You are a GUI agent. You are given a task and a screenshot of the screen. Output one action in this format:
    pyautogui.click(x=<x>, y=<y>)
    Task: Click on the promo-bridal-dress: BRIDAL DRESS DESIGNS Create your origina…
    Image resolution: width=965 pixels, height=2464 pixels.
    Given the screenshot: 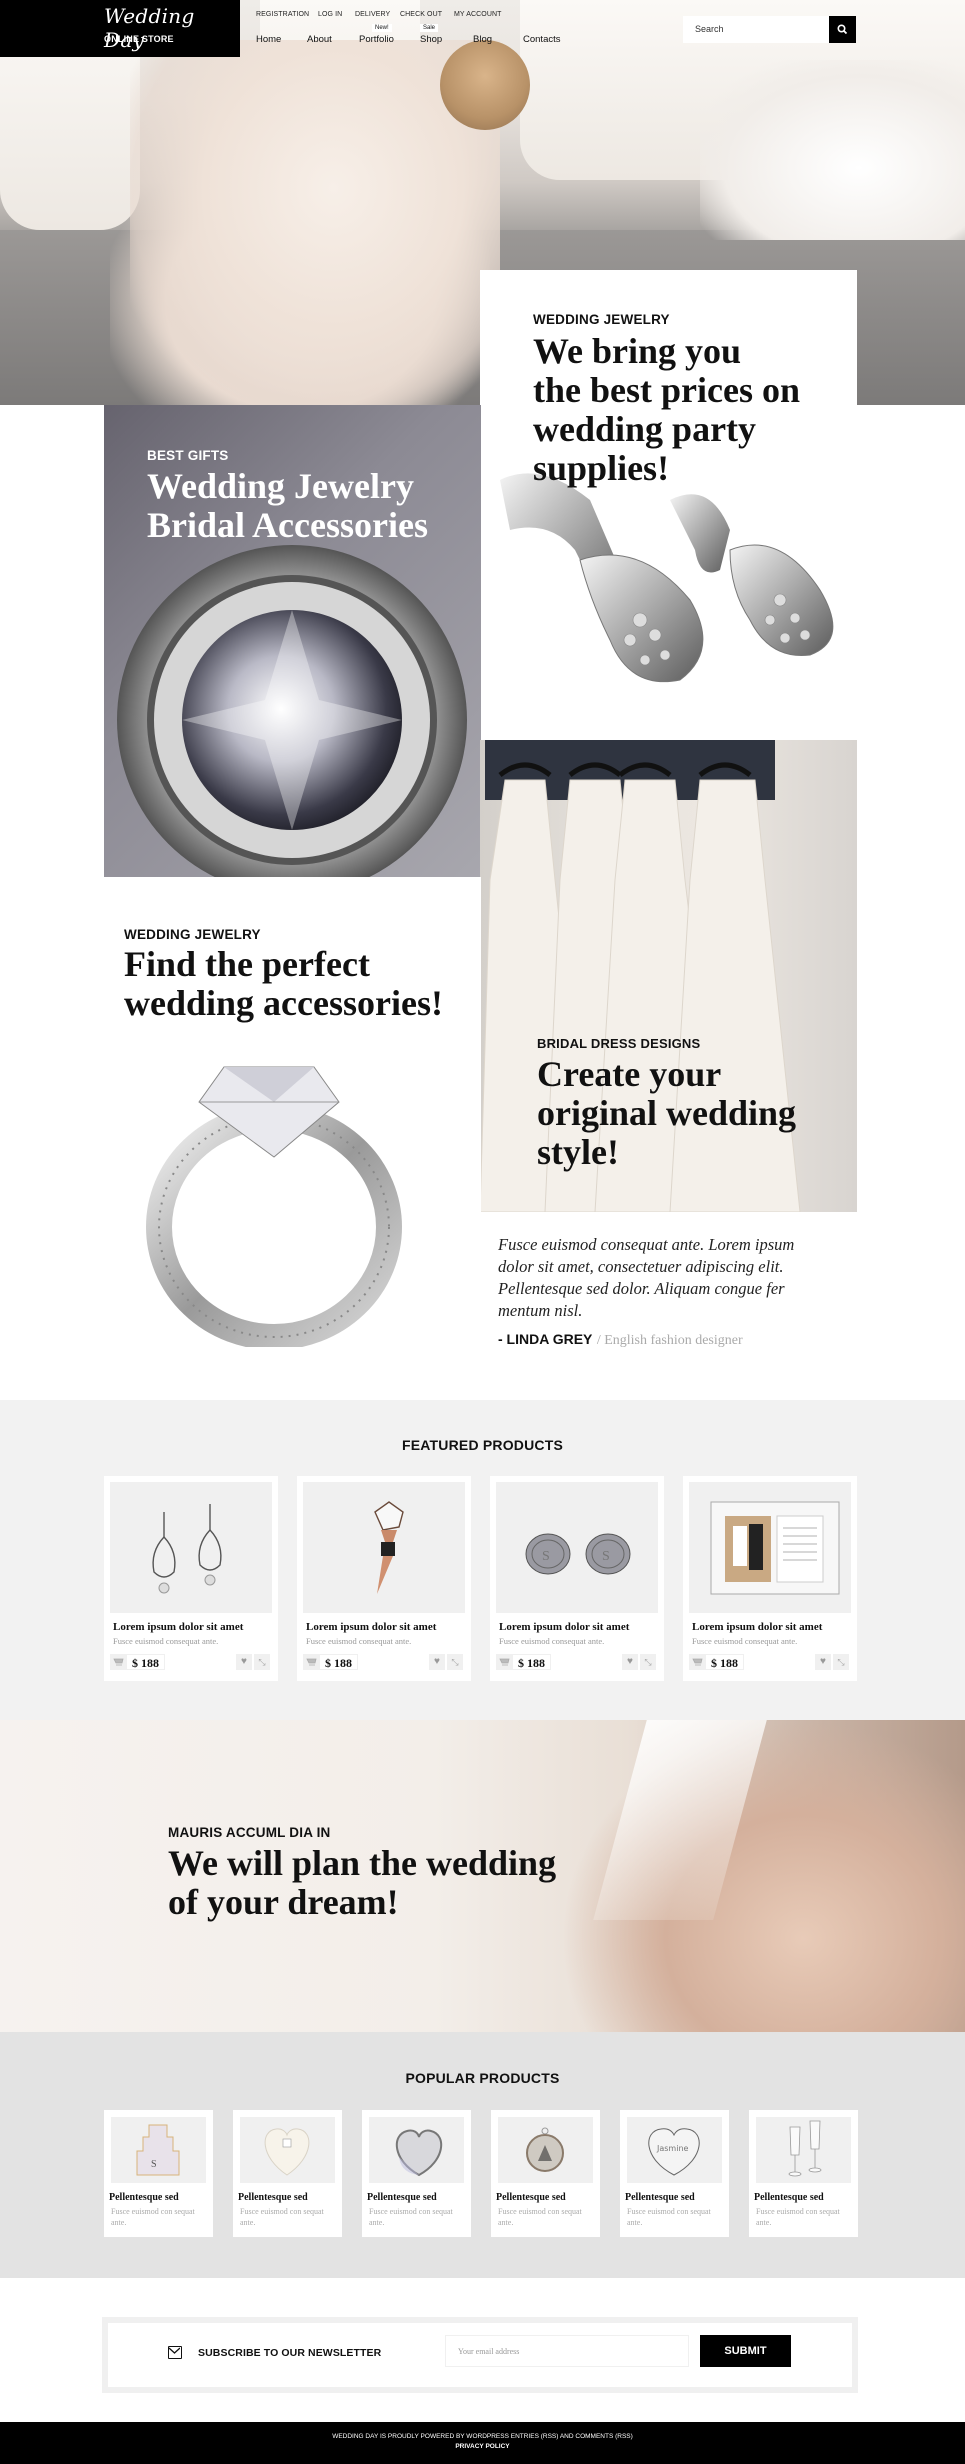 What is the action you would take?
    pyautogui.click(x=668, y=976)
    